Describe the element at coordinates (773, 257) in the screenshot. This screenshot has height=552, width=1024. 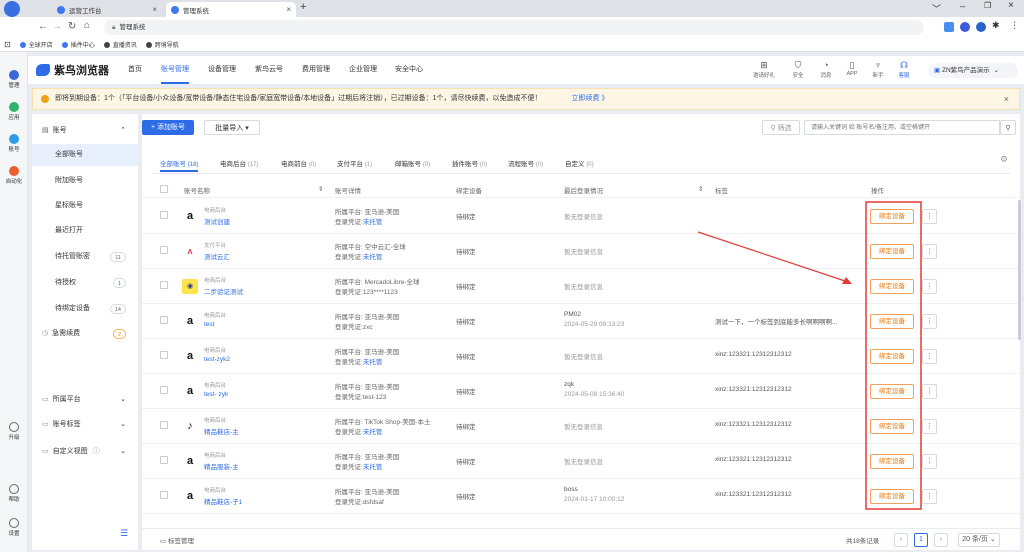
I see `annotation-arrow-line` at that location.